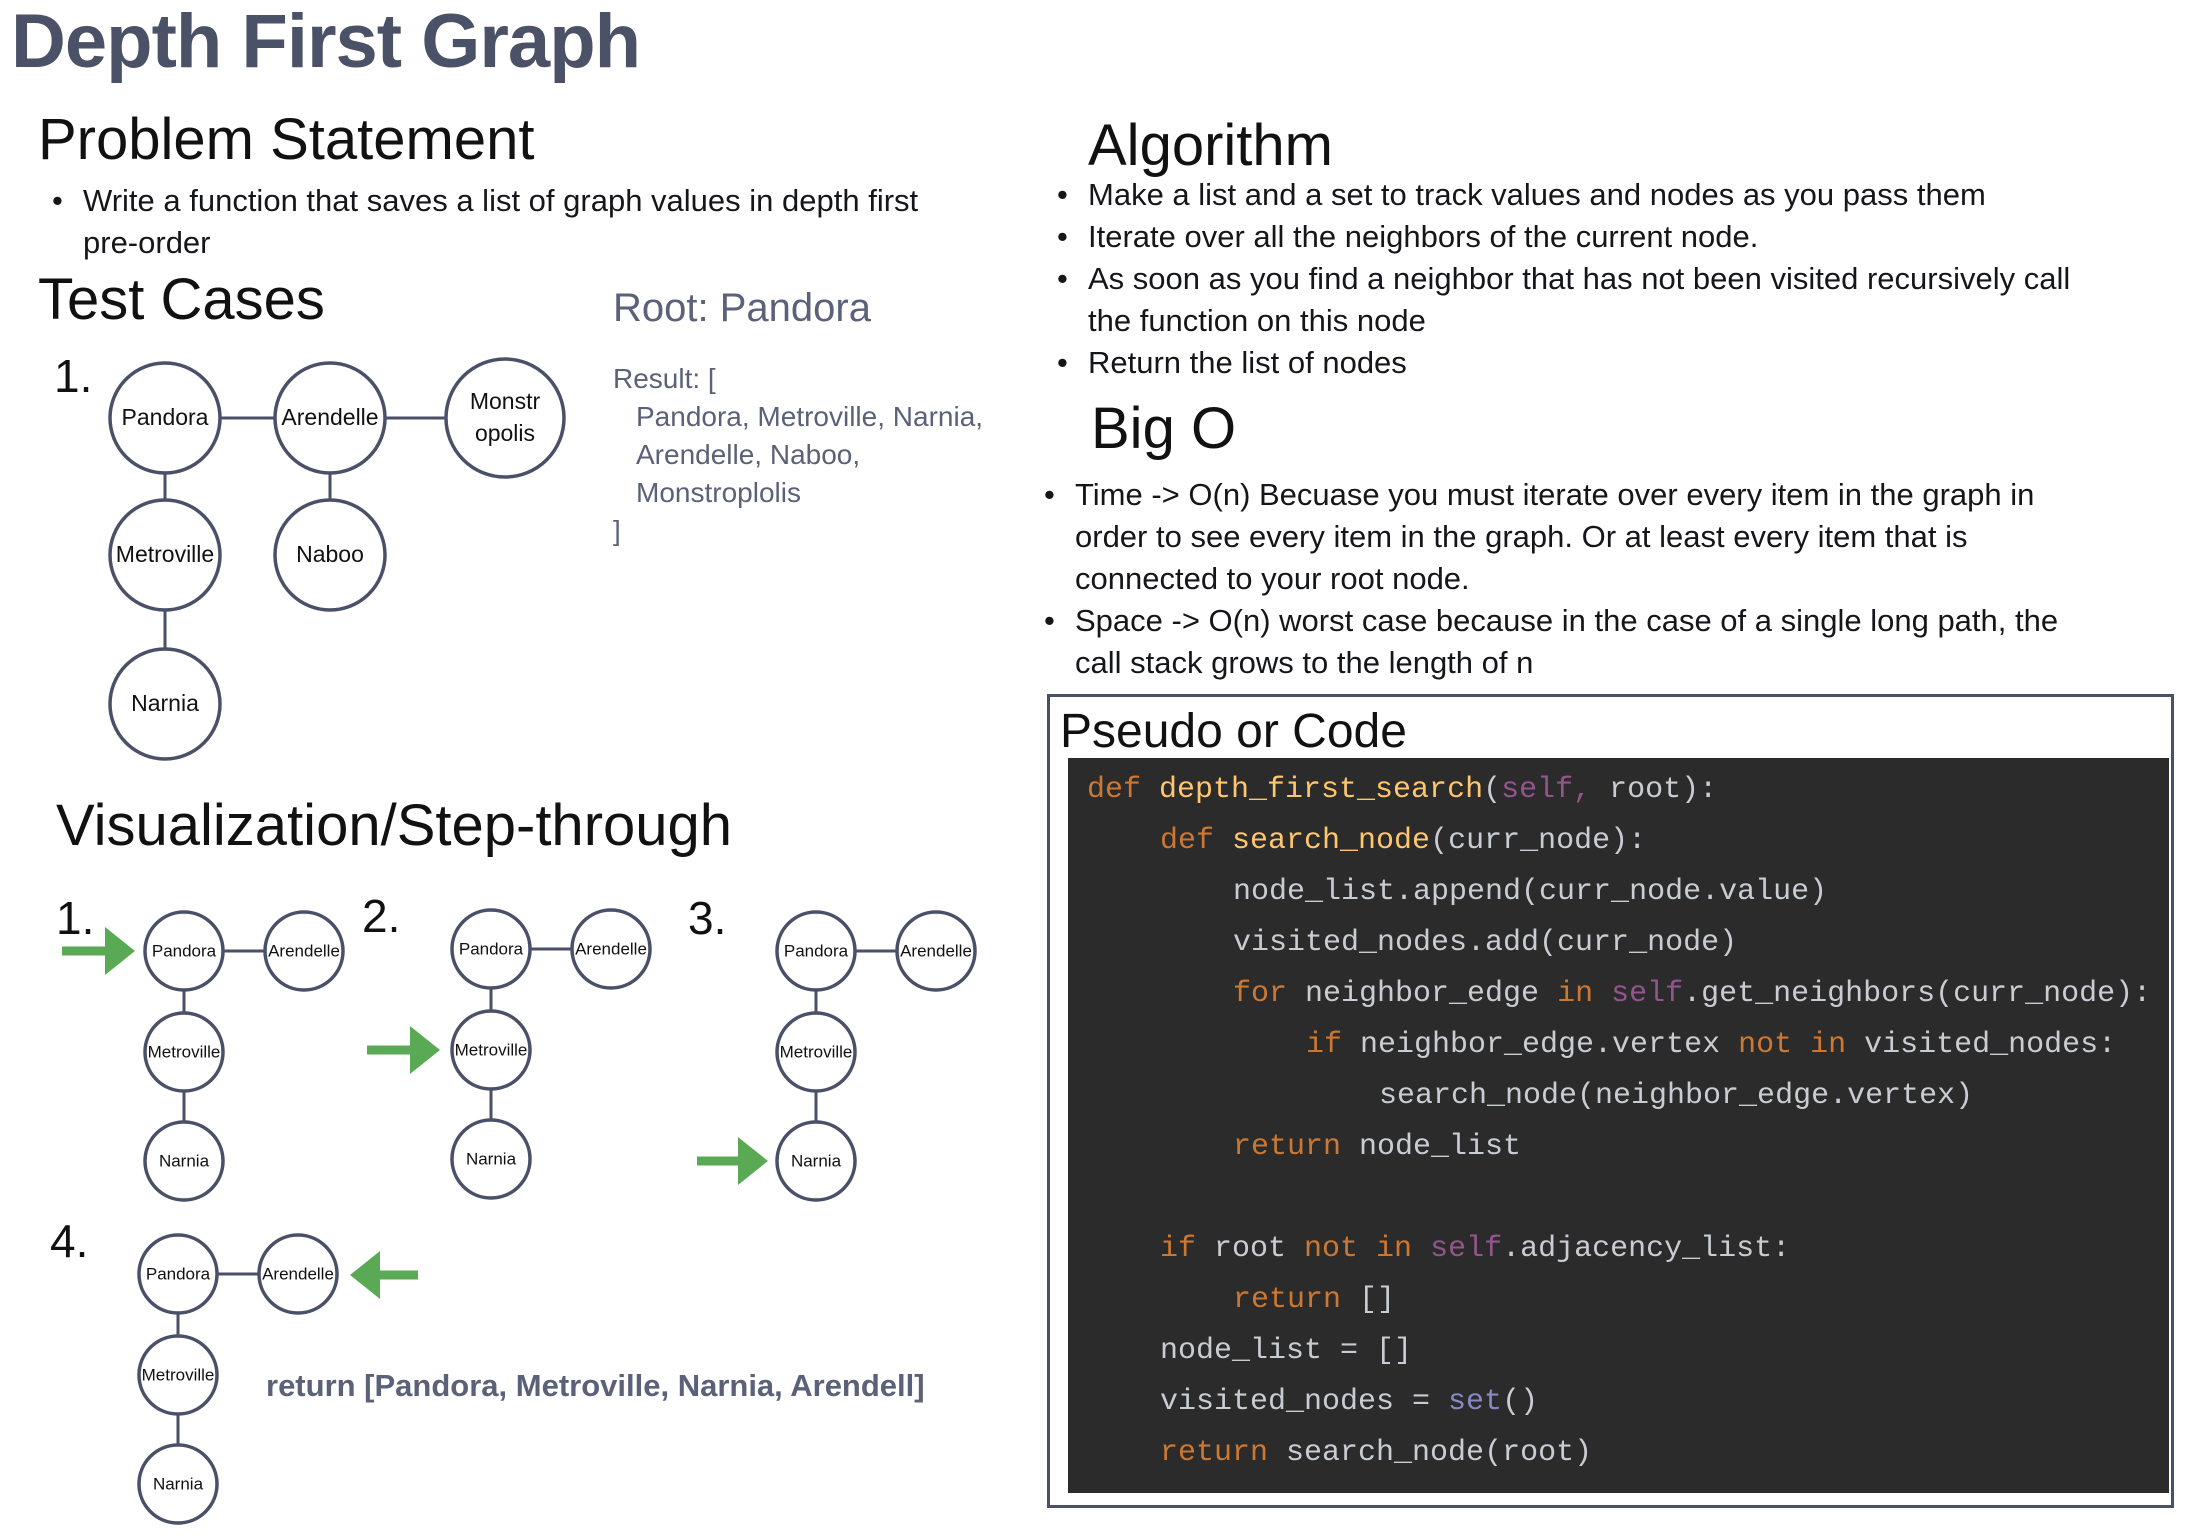 This screenshot has height=1540, width=2198. I want to click on code-token: (), so click(1520, 1402).